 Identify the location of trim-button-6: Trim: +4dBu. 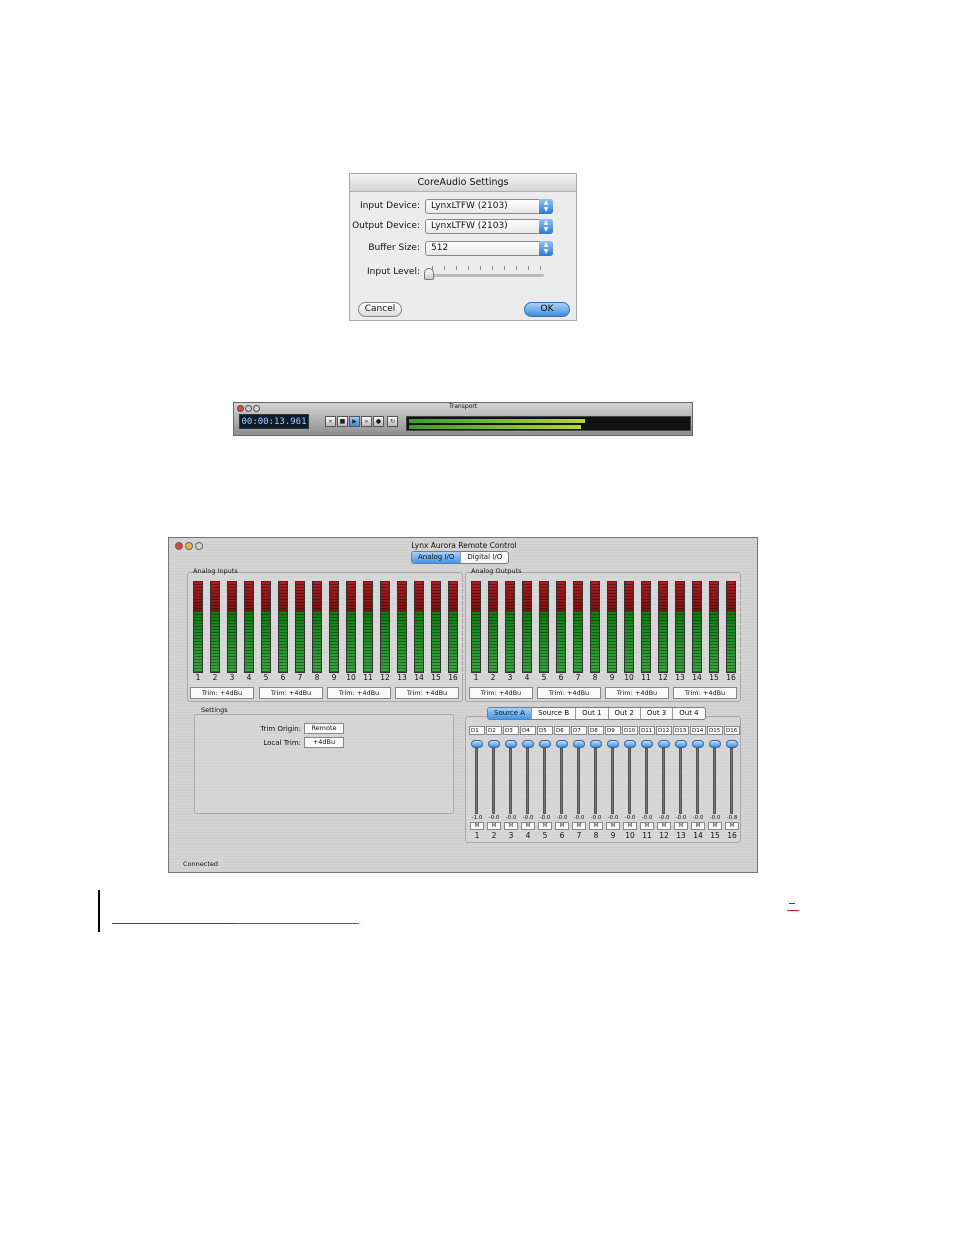
(569, 693).